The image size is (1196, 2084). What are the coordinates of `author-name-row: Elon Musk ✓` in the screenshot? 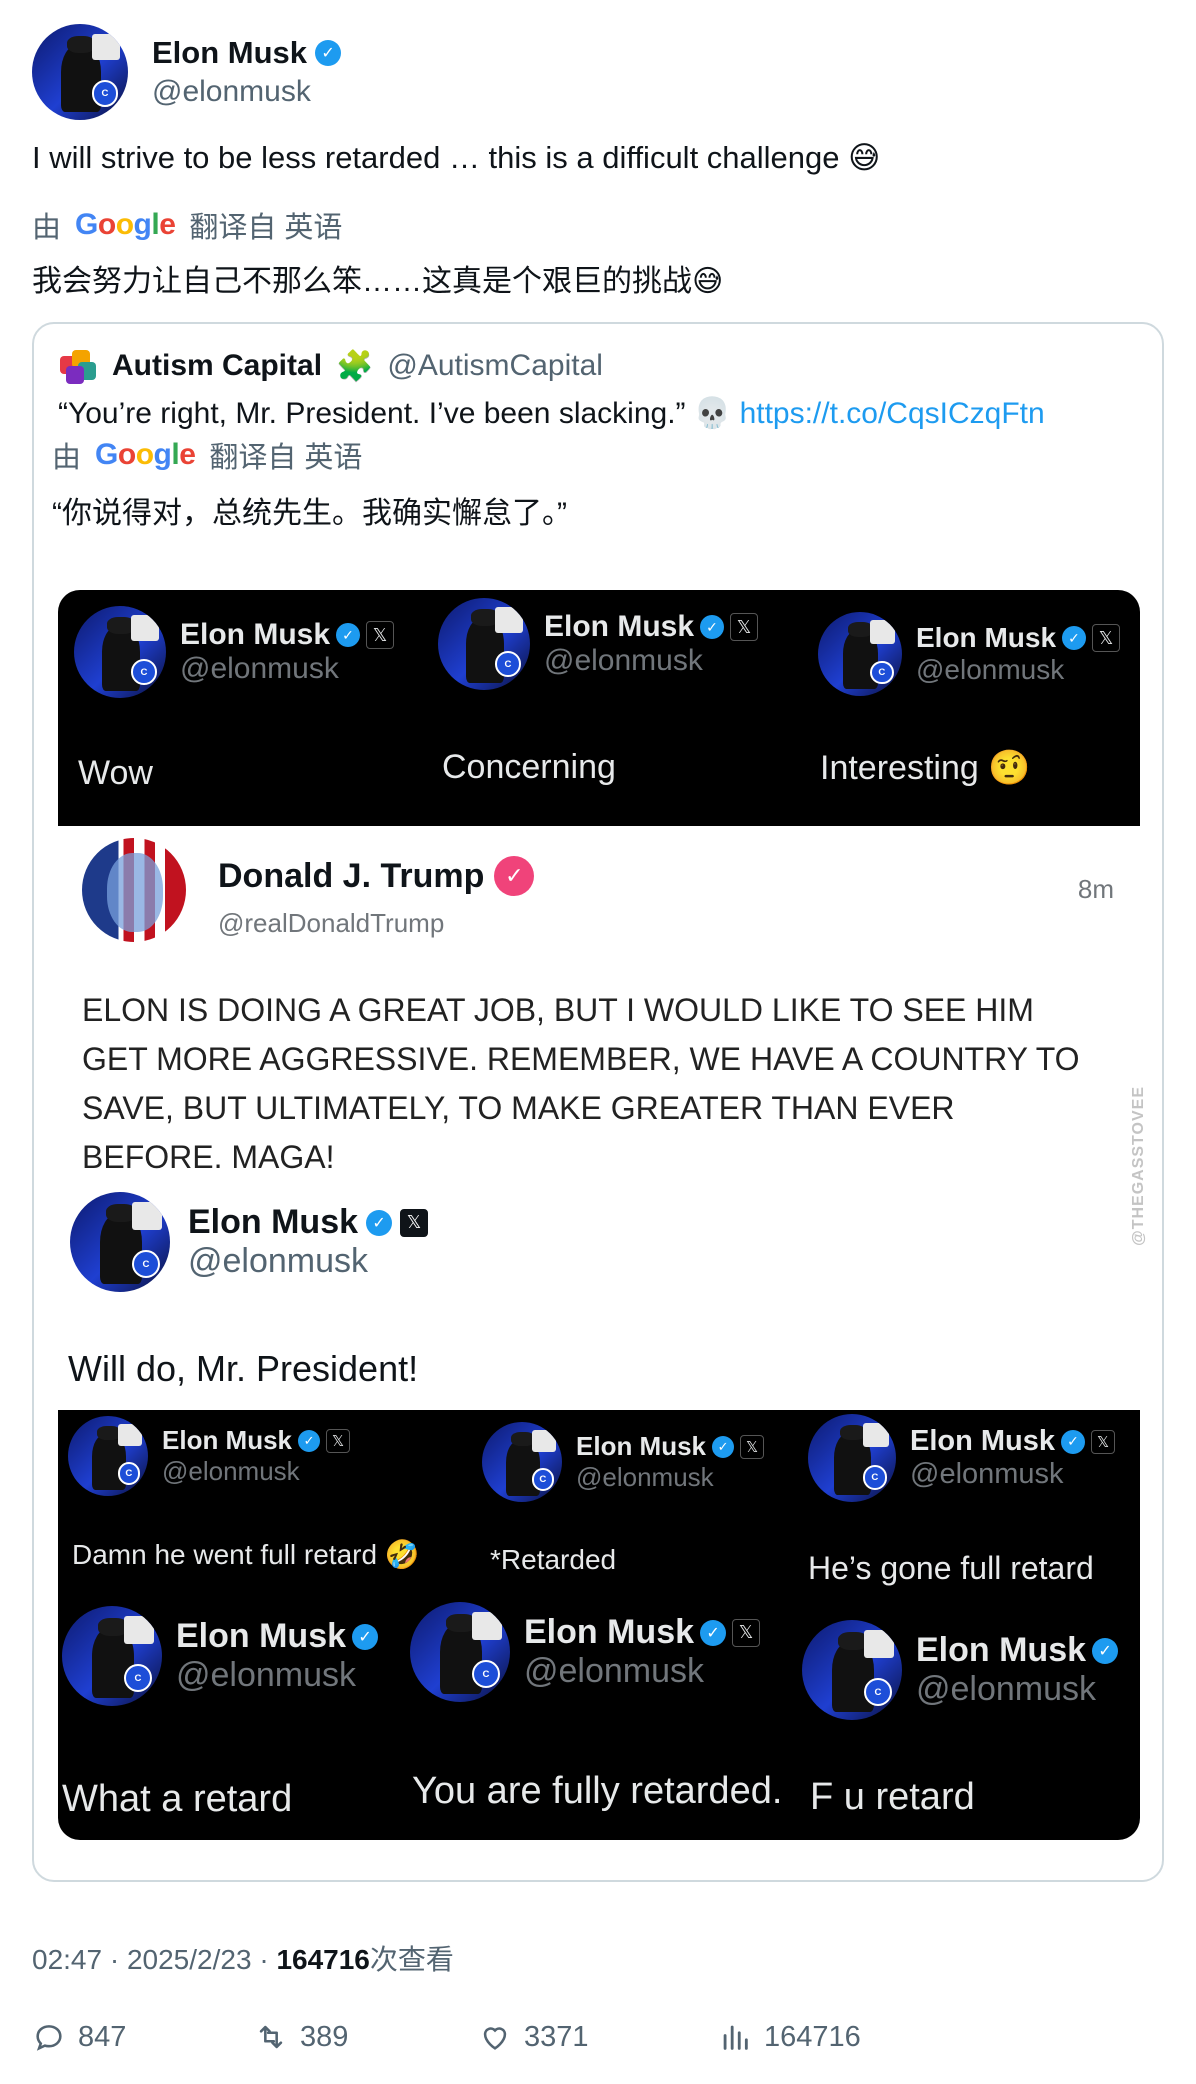 It's located at (247, 53).